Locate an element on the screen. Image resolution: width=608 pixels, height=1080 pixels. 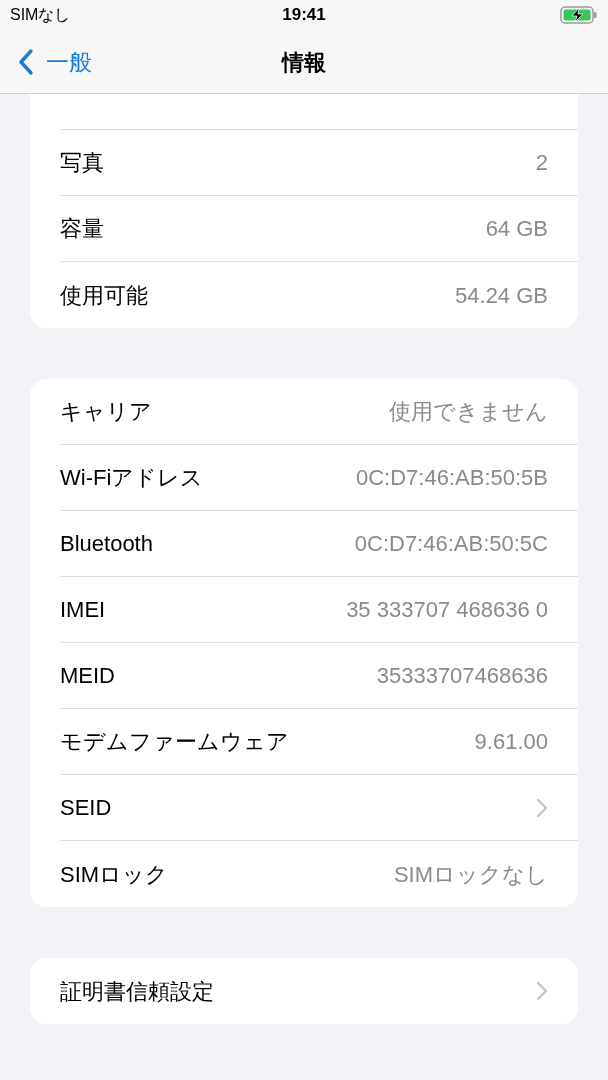
row-value: 0C:D7:46:AB:50:5C is located at coordinates (451, 544).